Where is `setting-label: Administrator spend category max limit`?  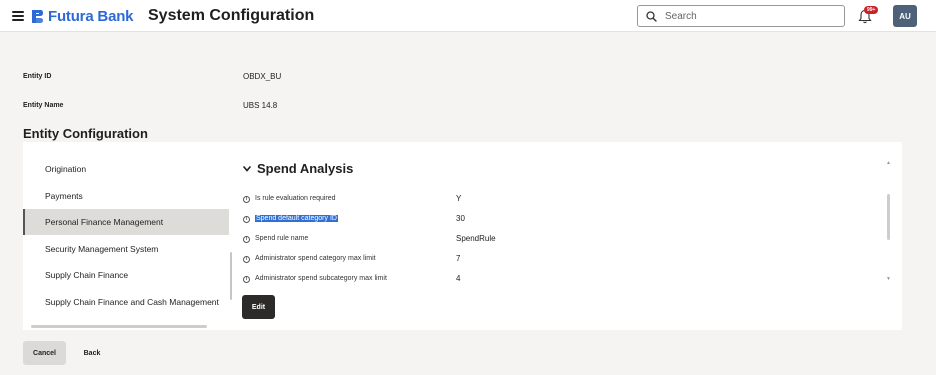 setting-label: Administrator spend category max limit is located at coordinates (315, 258).